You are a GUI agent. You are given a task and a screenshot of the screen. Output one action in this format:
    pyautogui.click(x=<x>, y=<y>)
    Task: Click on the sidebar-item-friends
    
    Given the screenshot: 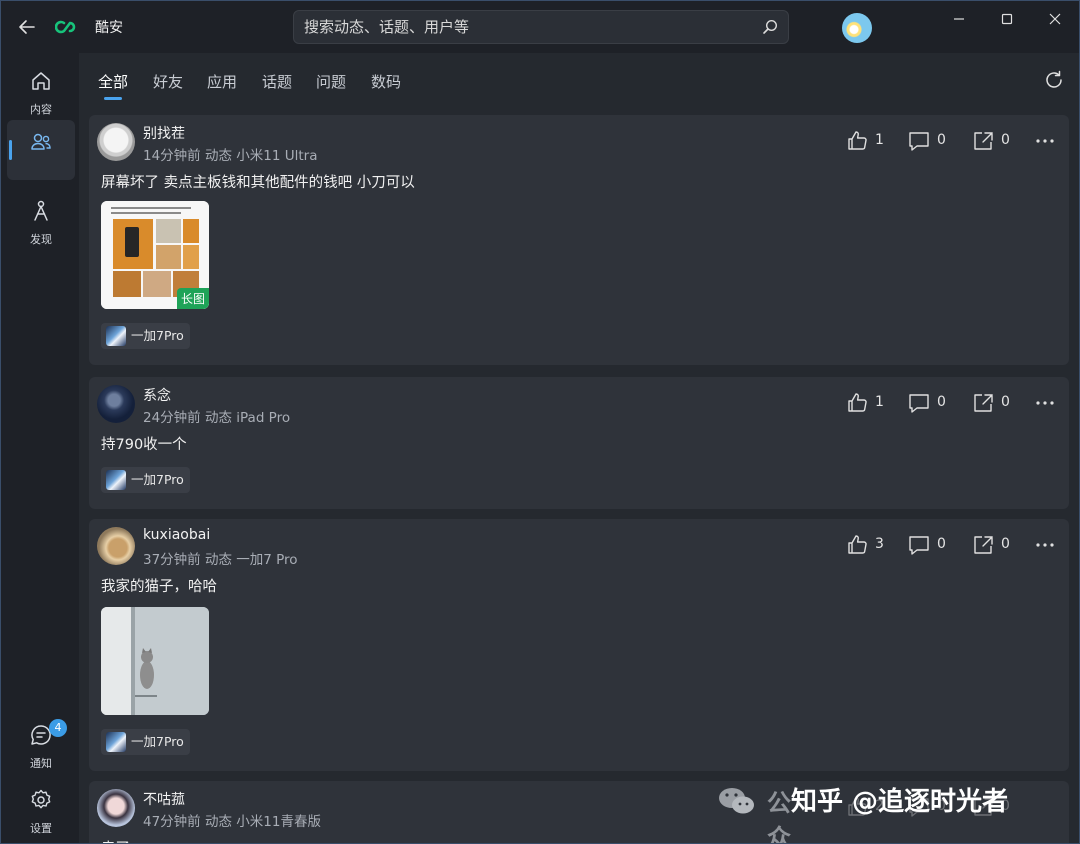 What is the action you would take?
    pyautogui.click(x=41, y=150)
    